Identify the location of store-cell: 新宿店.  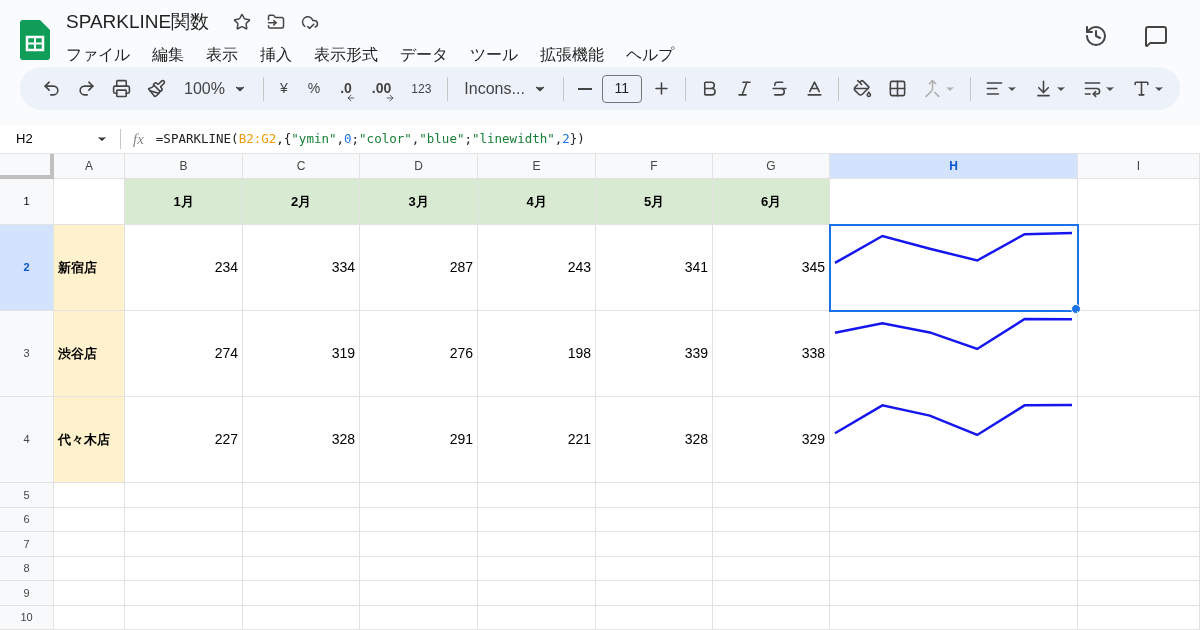
(89, 268).